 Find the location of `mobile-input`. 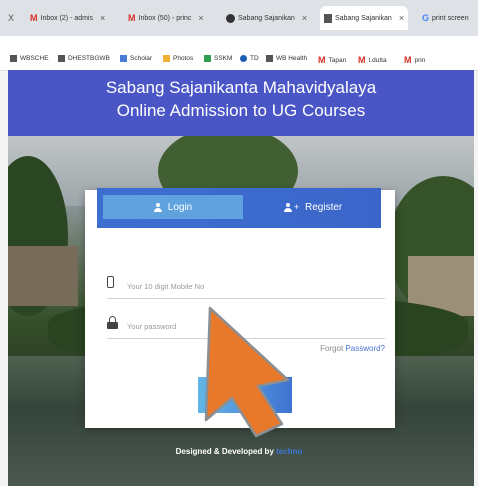

mobile-input is located at coordinates (252, 286).